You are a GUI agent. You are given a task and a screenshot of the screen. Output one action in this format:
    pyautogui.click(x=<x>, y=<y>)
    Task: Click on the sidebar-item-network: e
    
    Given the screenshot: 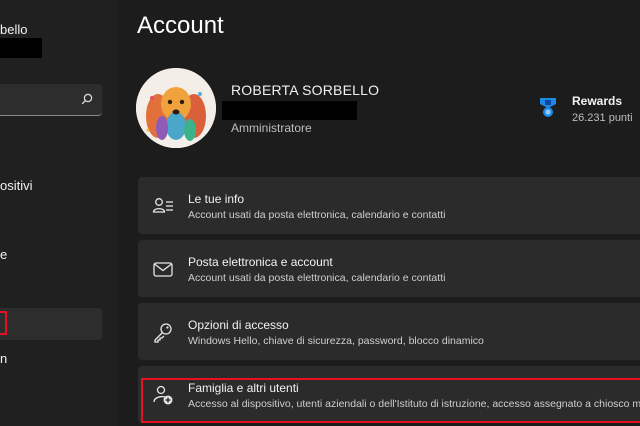 What is the action you would take?
    pyautogui.click(x=3, y=254)
    